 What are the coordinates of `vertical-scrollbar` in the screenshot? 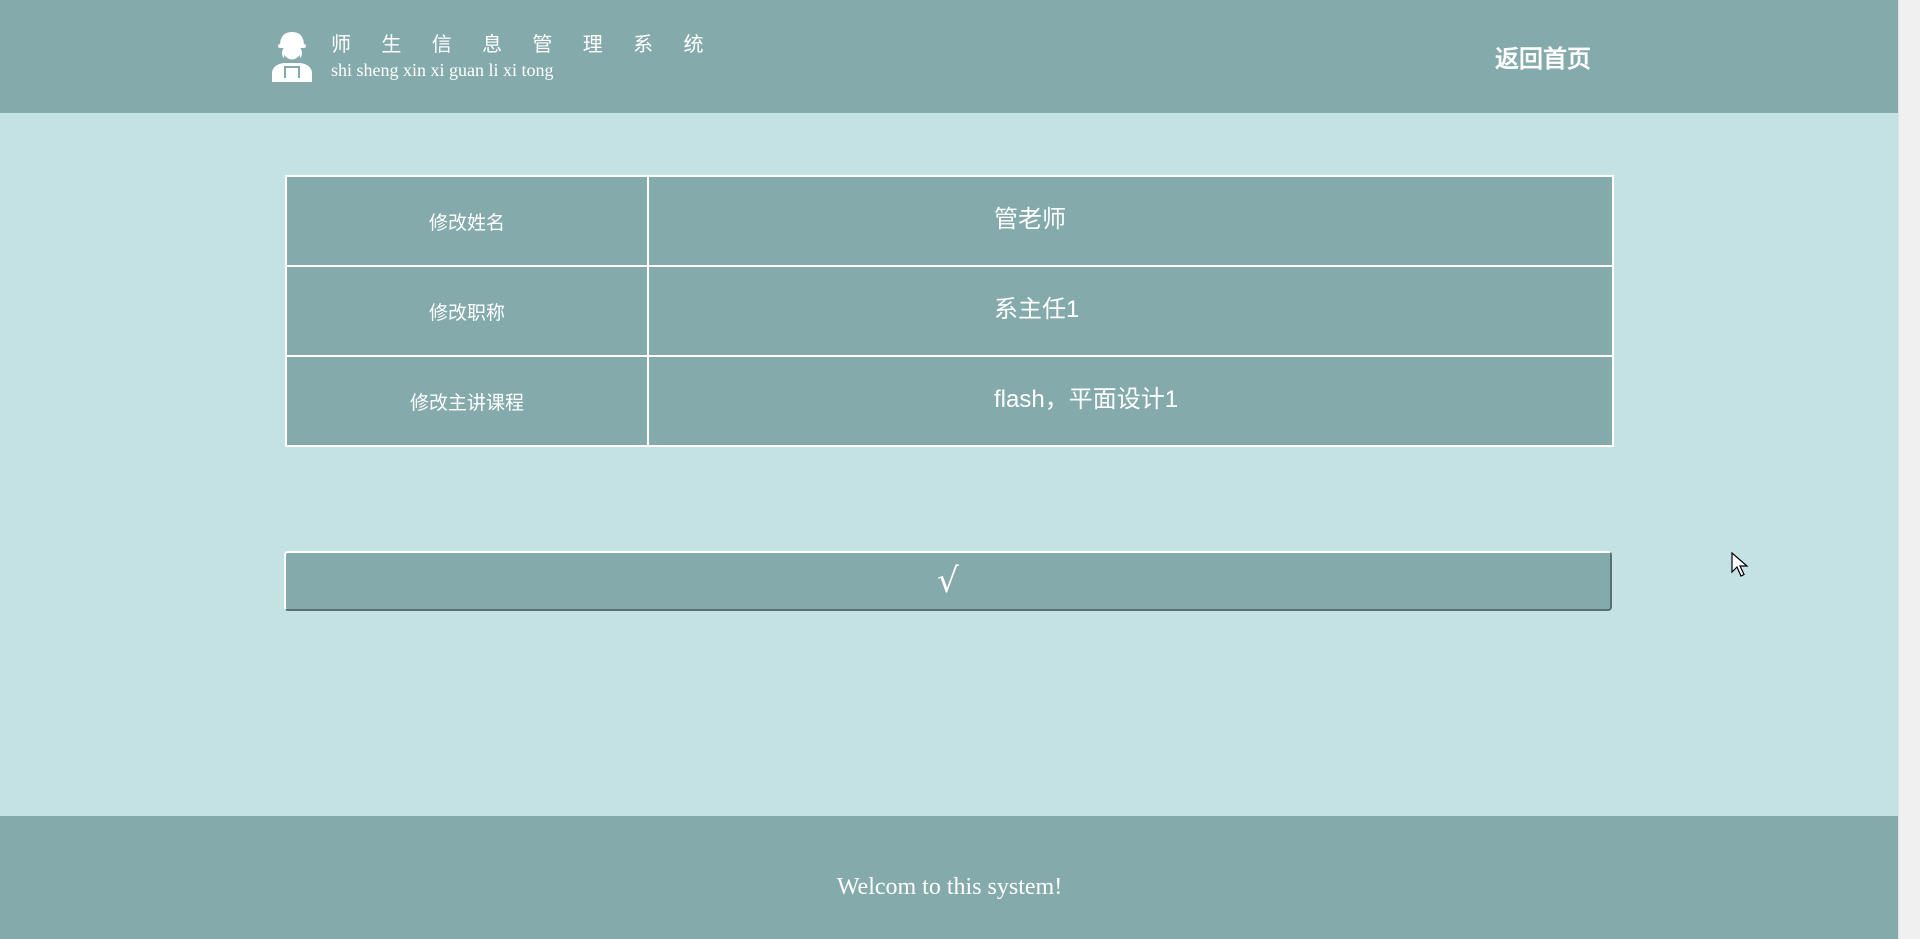 It's located at (1909, 469).